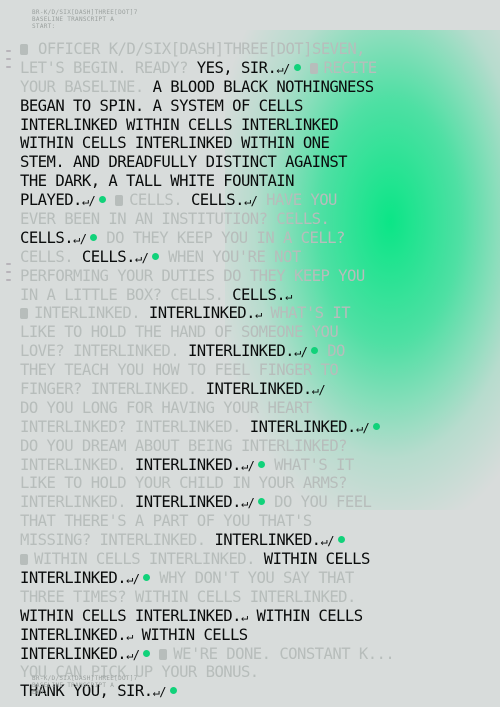 The width and height of the screenshot is (500, 707). I want to click on faded-text: MISSING? INTERLINKED., so click(117, 540).